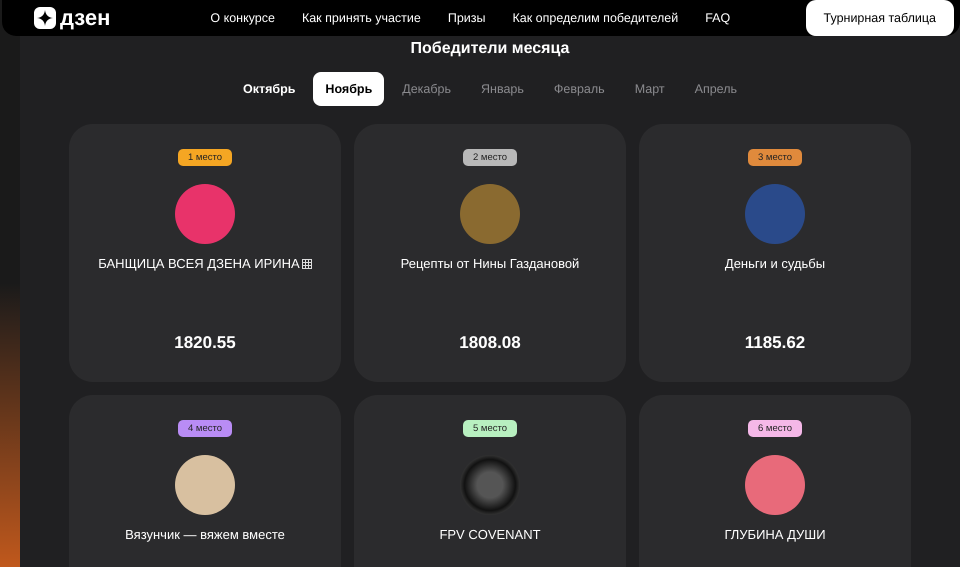  I want to click on place-badge: 5 место, so click(489, 428).